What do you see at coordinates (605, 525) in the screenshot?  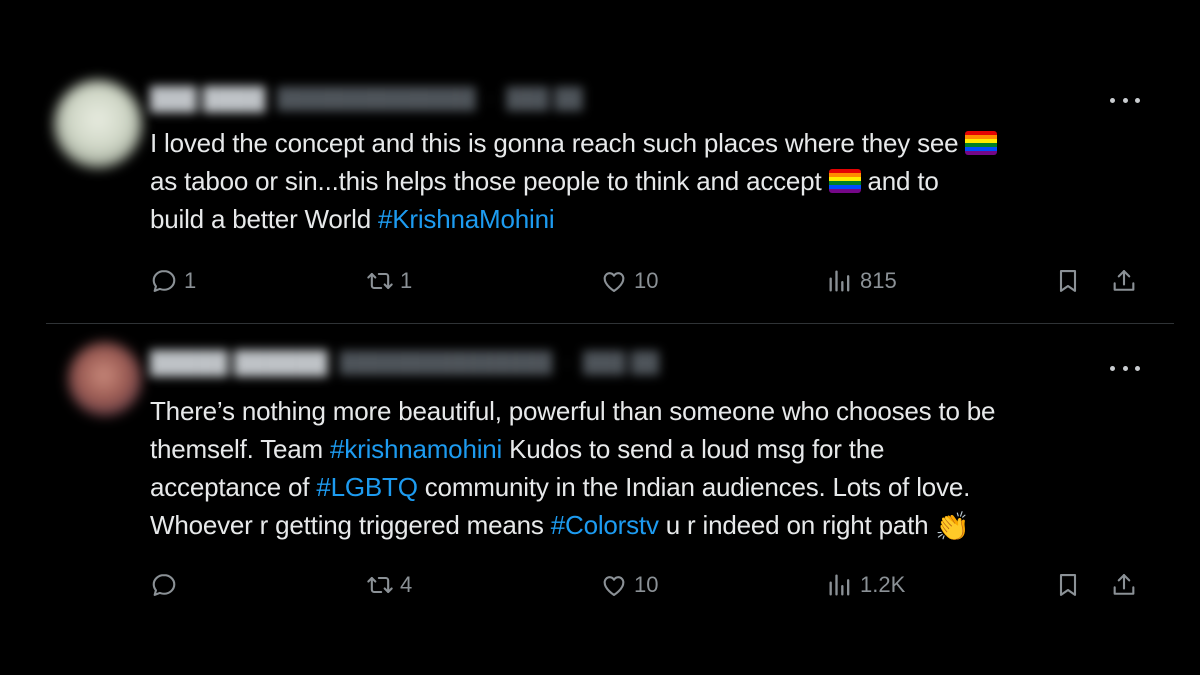 I see `hashtag-link: #Colorstv` at bounding box center [605, 525].